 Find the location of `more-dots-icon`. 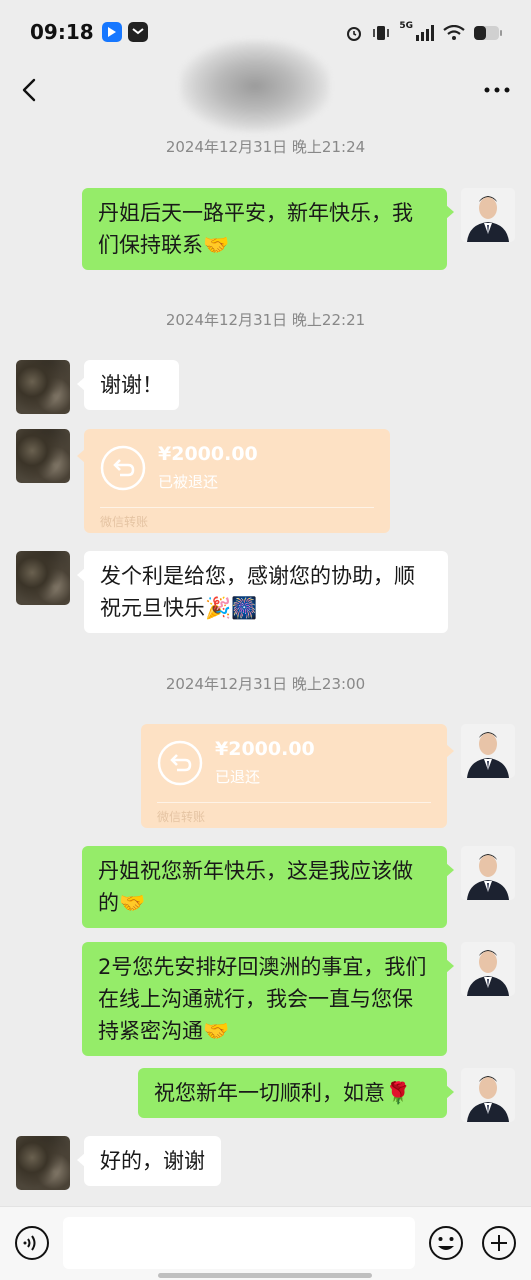

more-dots-icon is located at coordinates (497, 90).